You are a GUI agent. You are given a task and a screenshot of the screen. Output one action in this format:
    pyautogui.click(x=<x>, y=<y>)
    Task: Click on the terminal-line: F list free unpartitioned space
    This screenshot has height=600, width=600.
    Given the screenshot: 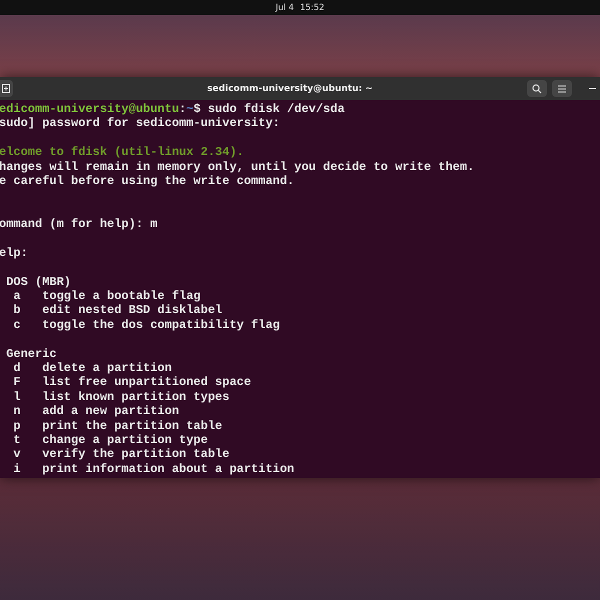 What is the action you would take?
    pyautogui.click(x=132, y=382)
    